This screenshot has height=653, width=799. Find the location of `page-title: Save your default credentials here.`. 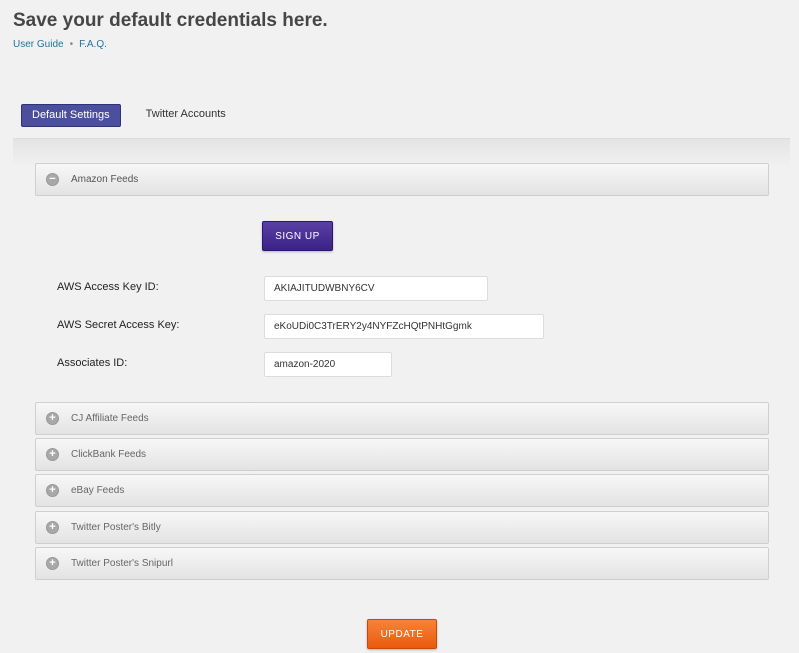

page-title: Save your default credentials here. is located at coordinates (170, 20).